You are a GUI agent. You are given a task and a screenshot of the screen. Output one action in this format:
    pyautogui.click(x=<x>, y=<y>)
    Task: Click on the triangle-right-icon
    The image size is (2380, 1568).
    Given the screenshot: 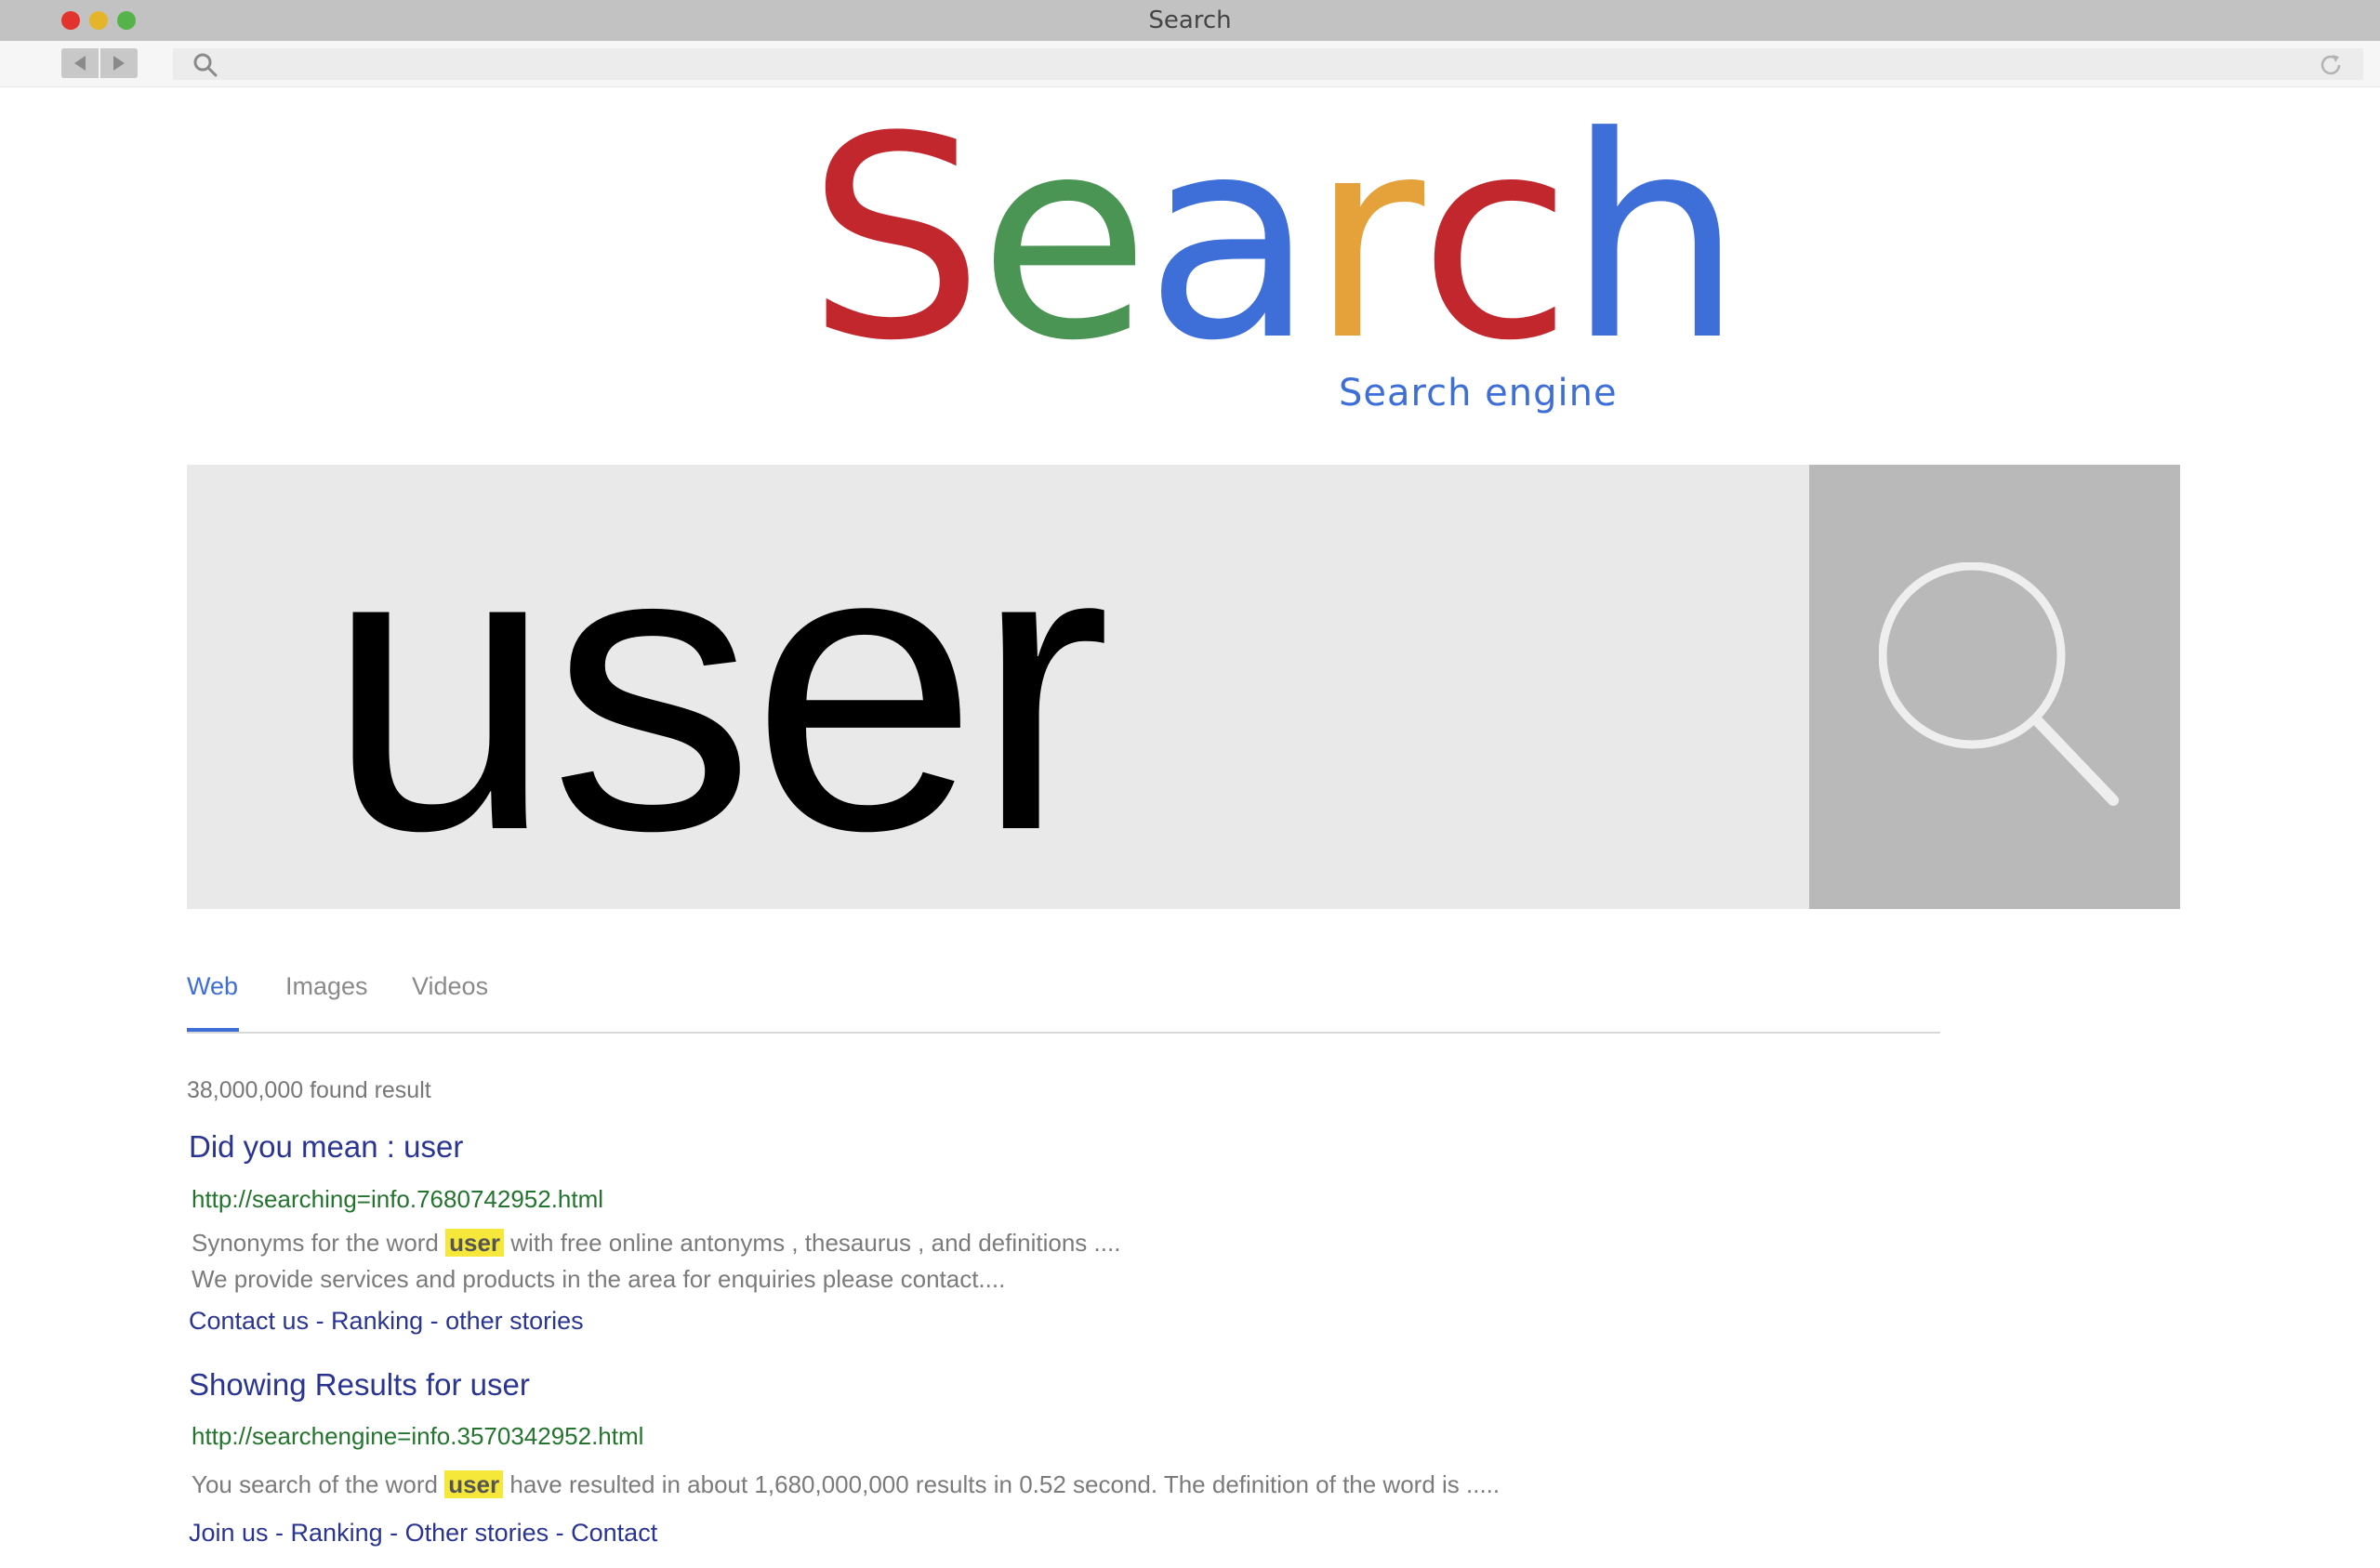 What is the action you would take?
    pyautogui.click(x=119, y=64)
    